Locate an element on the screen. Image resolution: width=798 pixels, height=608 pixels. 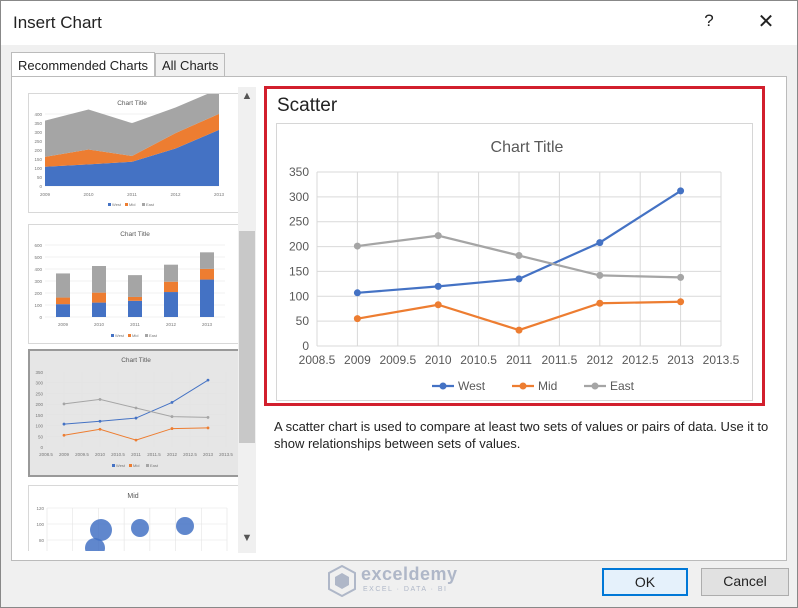
thumbnail-x-tick: 2010 is located at coordinates (88, 194).